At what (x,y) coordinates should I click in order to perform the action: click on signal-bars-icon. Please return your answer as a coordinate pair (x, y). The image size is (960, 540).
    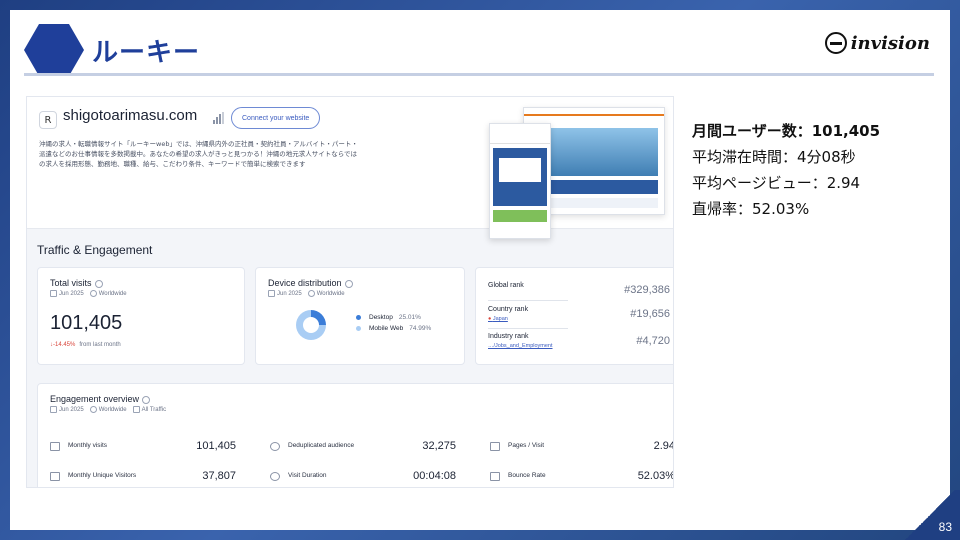
    Looking at the image, I should click on (219, 118).